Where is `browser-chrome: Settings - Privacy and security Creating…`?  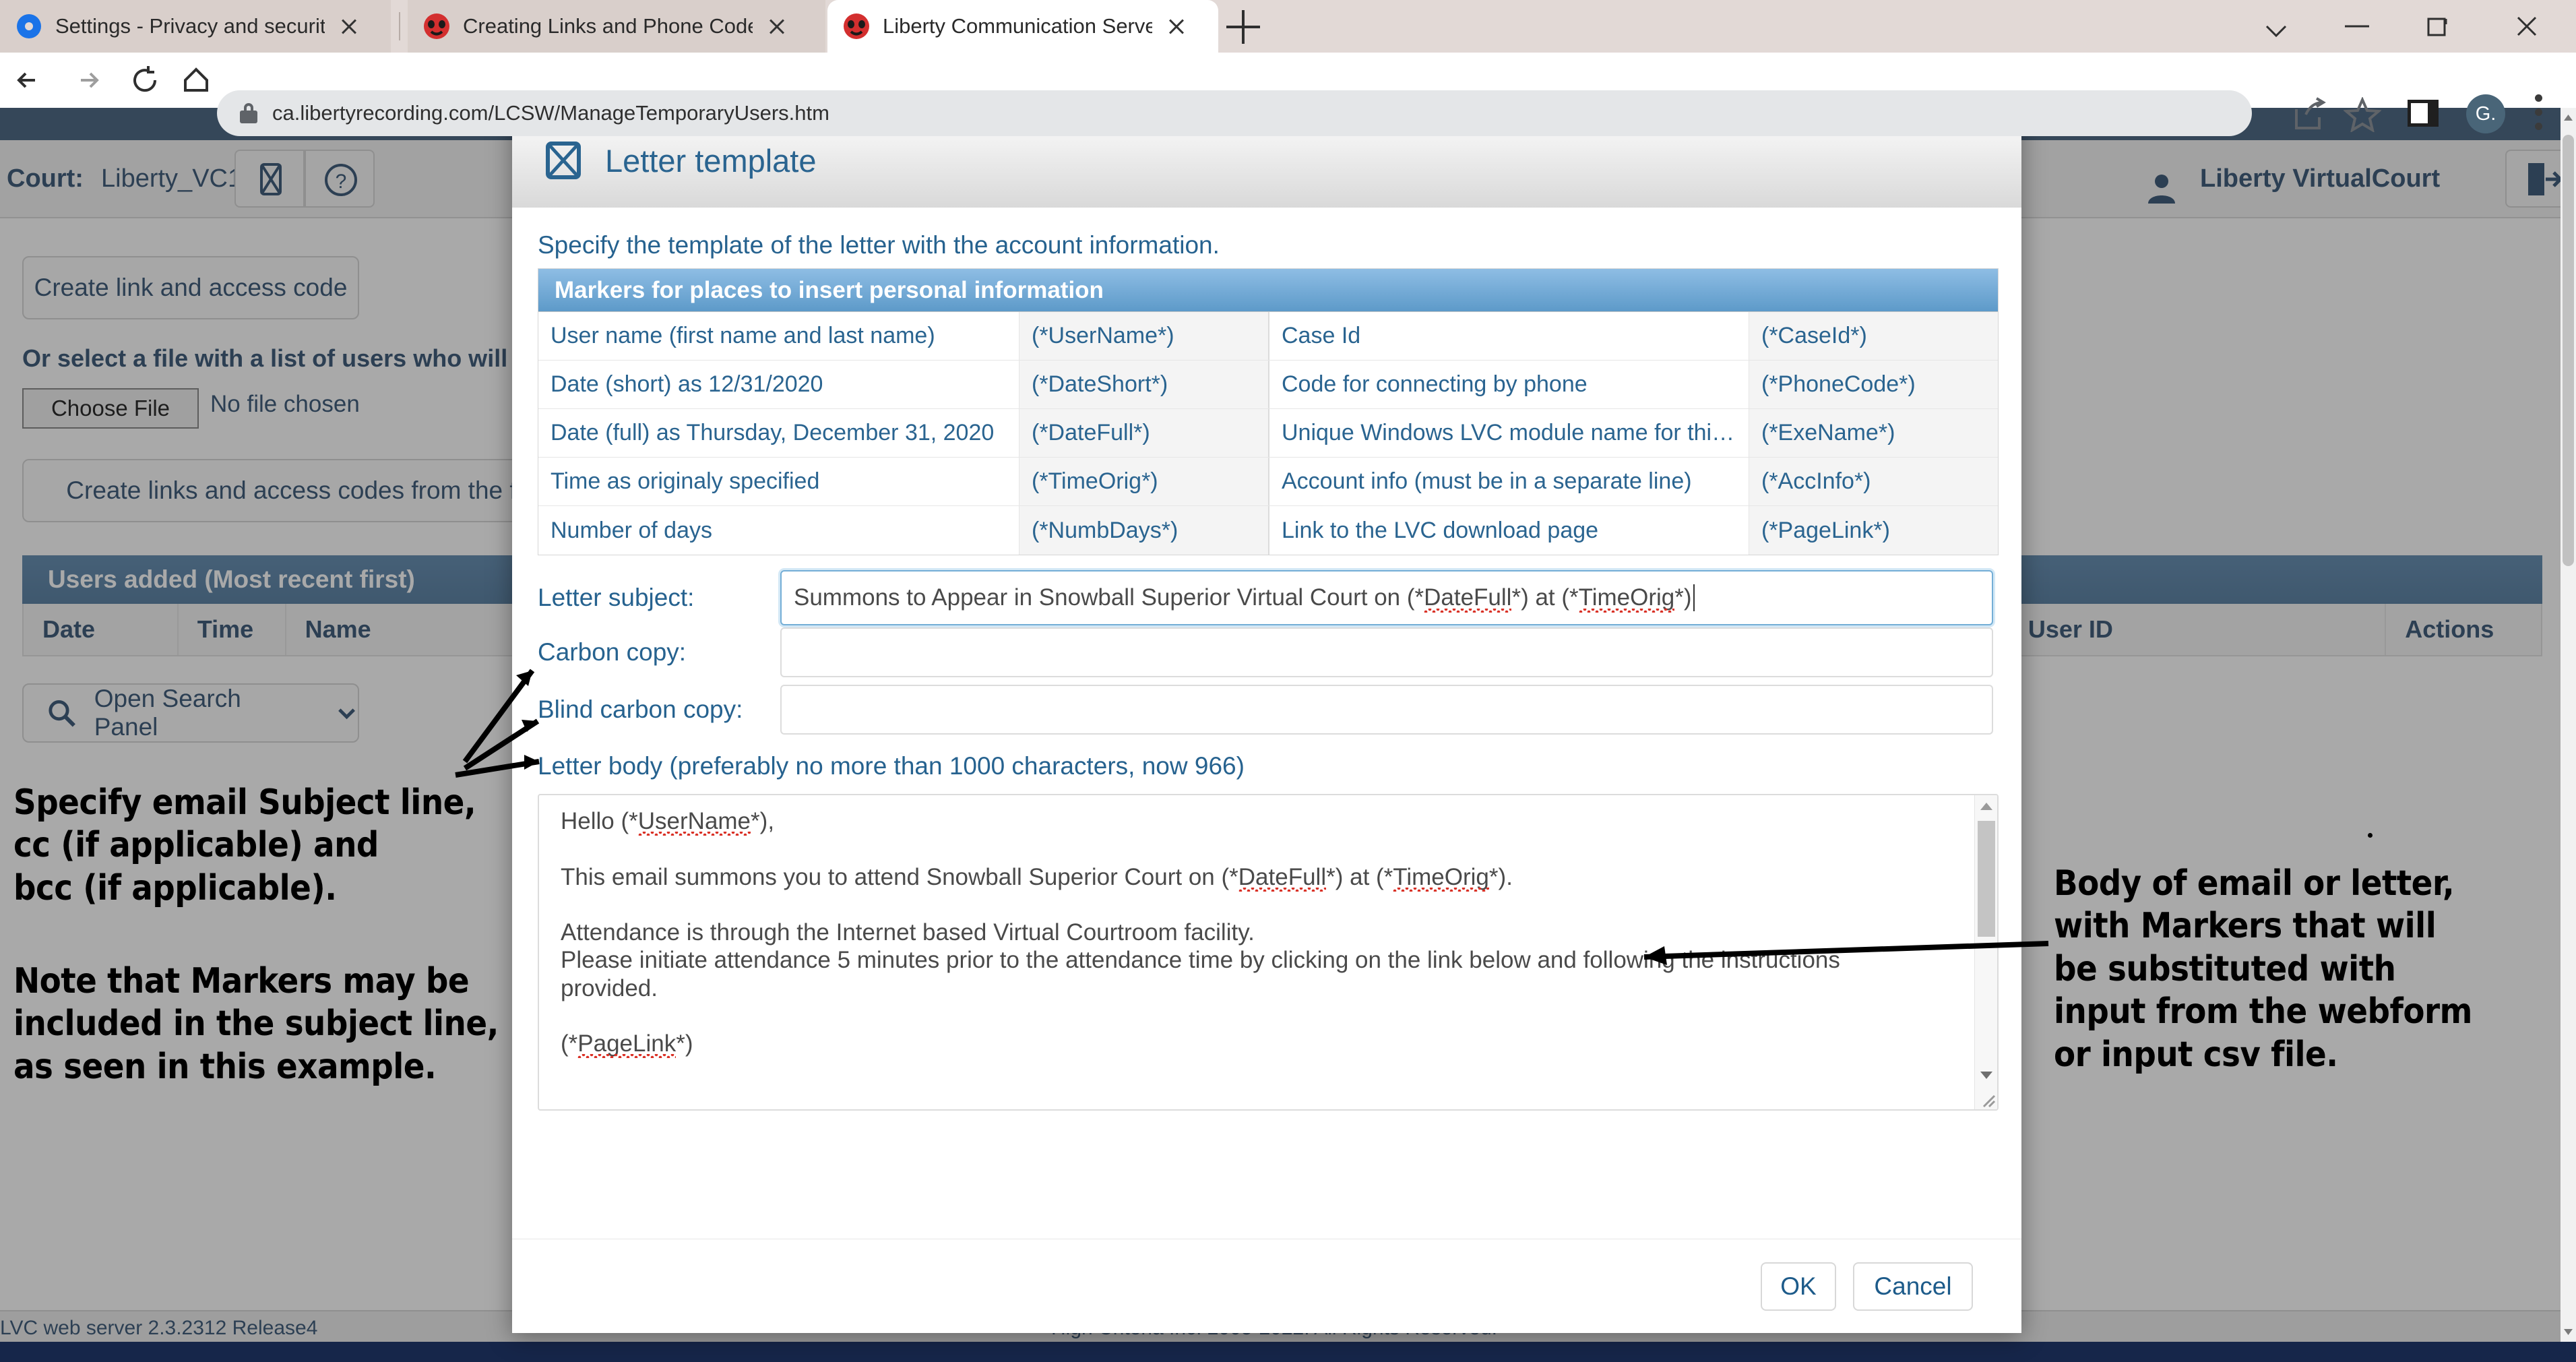
browser-chrome: Settings - Privacy and security Creating… is located at coordinates (1288, 68).